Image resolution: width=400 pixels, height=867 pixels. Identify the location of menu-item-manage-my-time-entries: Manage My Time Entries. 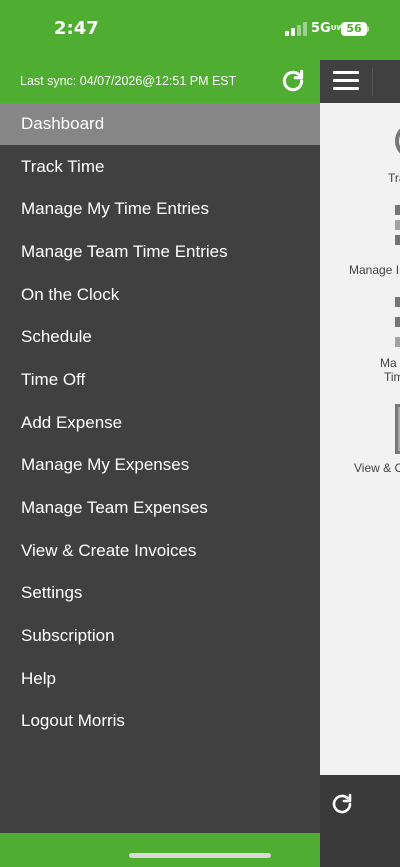
(160, 209).